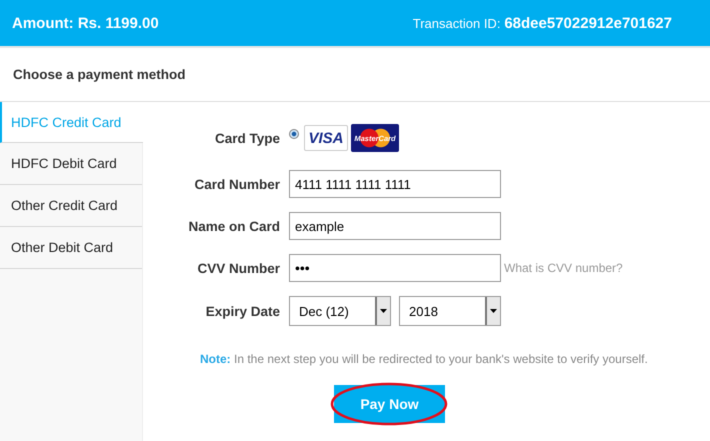 Image resolution: width=710 pixels, height=441 pixels. What do you see at coordinates (542, 23) in the screenshot?
I see `transaction-id-text: Transaction ID: 68dee57022912e701627` at bounding box center [542, 23].